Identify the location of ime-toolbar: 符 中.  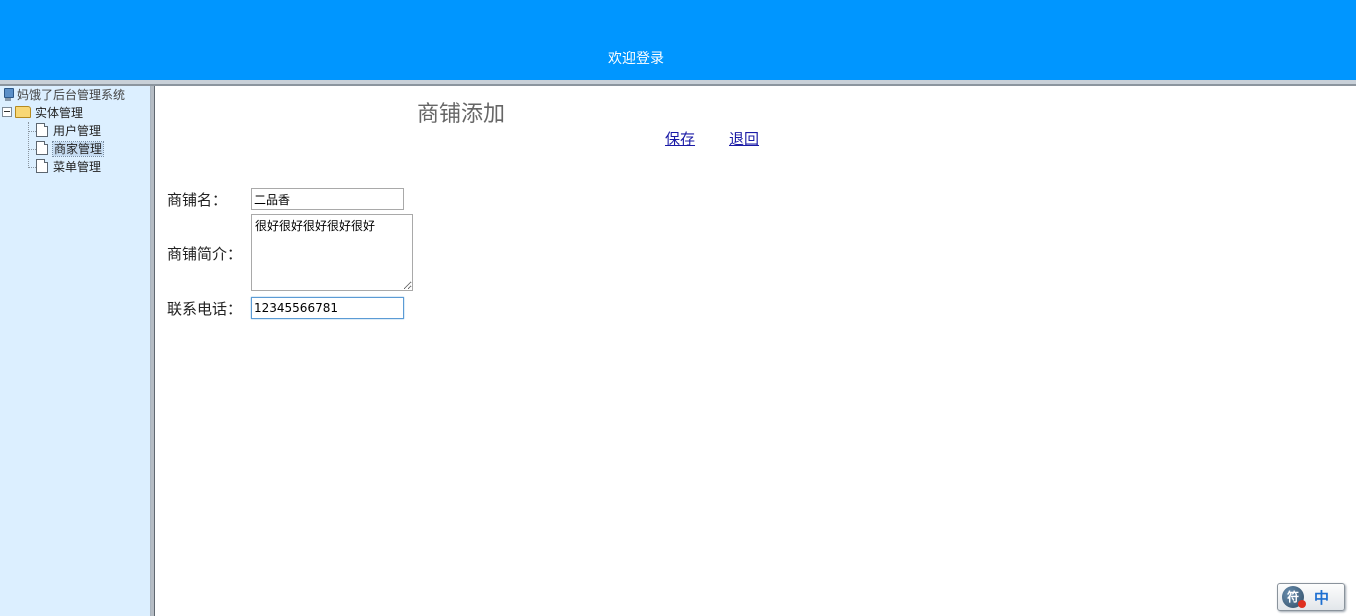
(1311, 597).